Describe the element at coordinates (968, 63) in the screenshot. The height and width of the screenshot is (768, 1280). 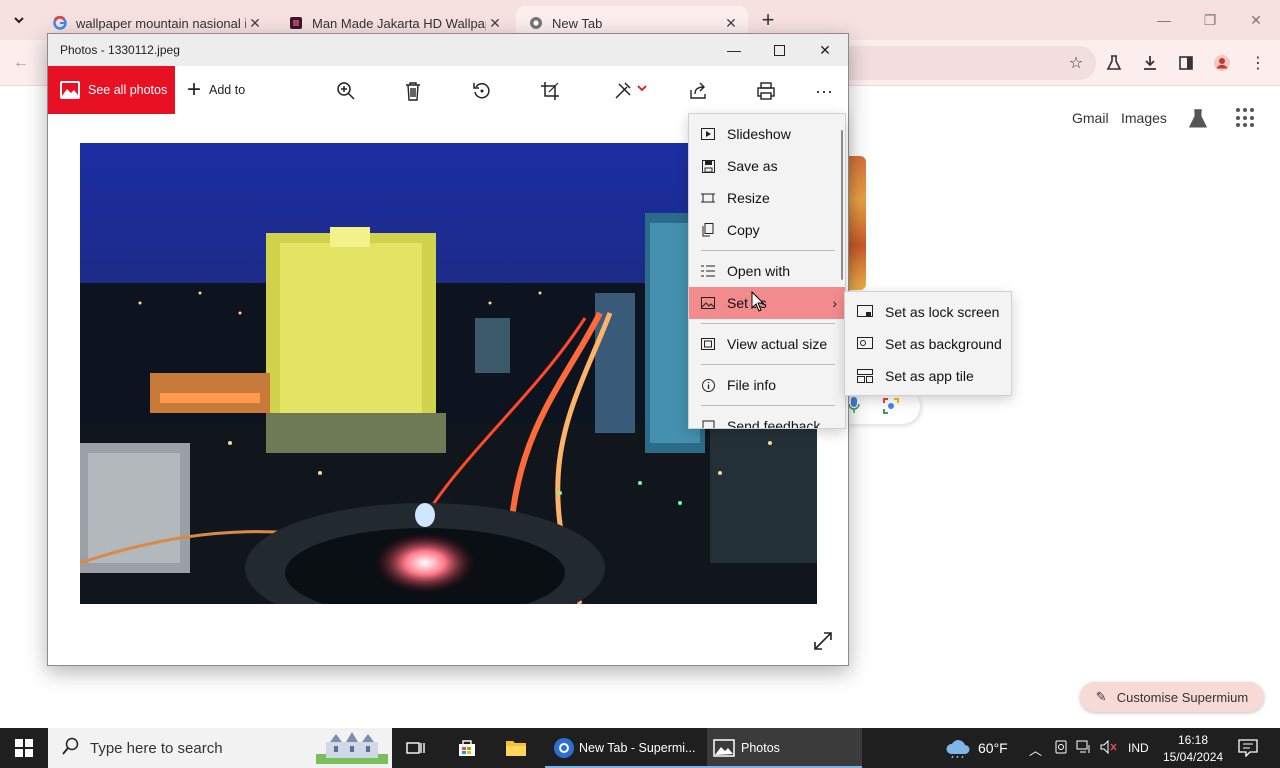
I see `address-bar` at that location.